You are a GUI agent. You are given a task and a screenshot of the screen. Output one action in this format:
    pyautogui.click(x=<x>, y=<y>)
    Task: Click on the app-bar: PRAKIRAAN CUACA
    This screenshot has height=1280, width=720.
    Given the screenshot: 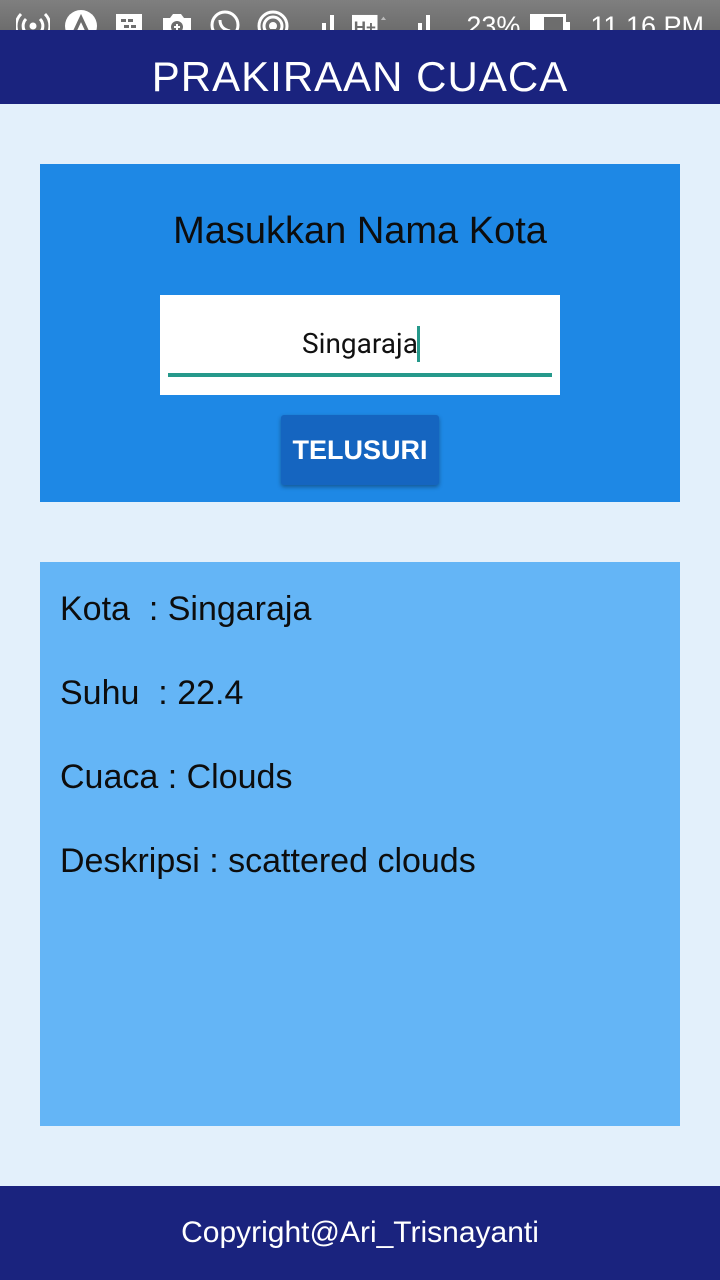 What is the action you would take?
    pyautogui.click(x=360, y=67)
    